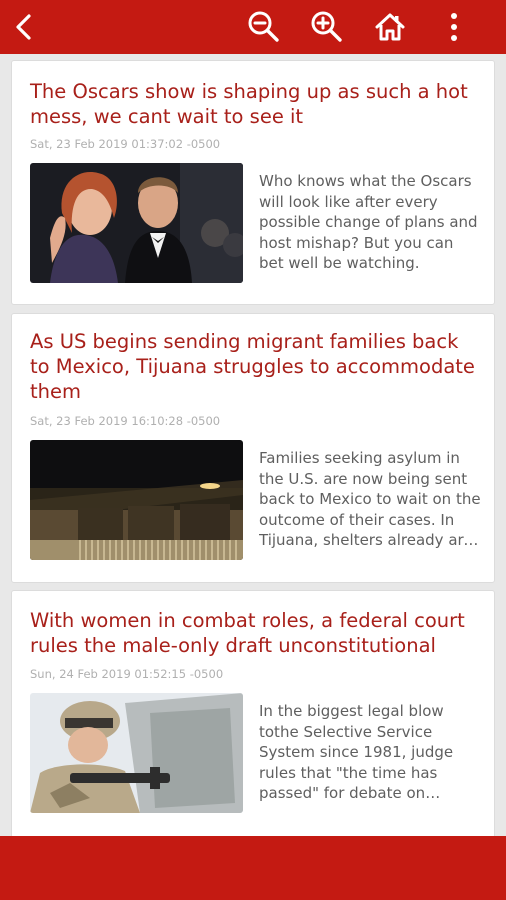 The width and height of the screenshot is (506, 900). I want to click on more-vertical-icon, so click(454, 27).